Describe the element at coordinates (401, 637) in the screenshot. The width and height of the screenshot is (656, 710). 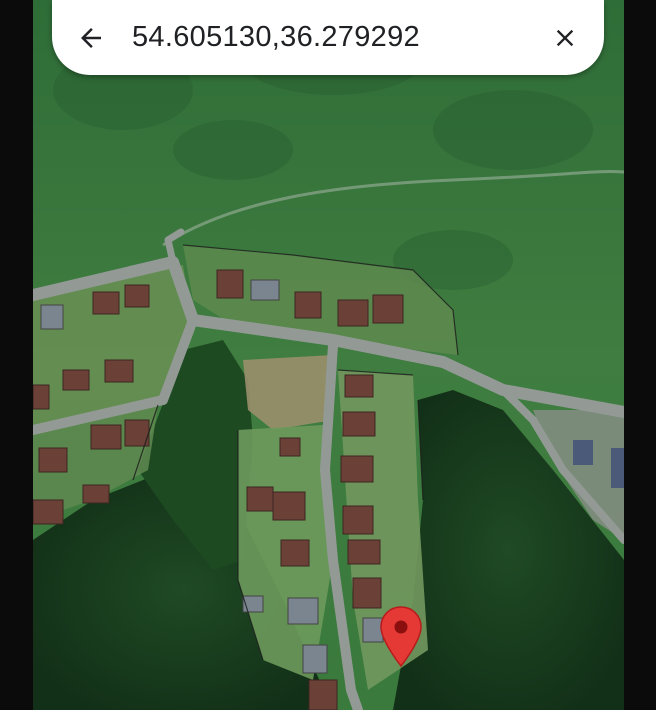
I see `location-pin-icon` at that location.